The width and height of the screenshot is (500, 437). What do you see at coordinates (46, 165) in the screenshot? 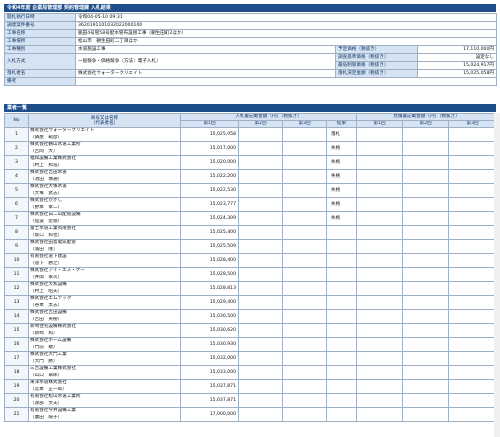
I see `representative-name: （村上 和浩）` at bounding box center [46, 165].